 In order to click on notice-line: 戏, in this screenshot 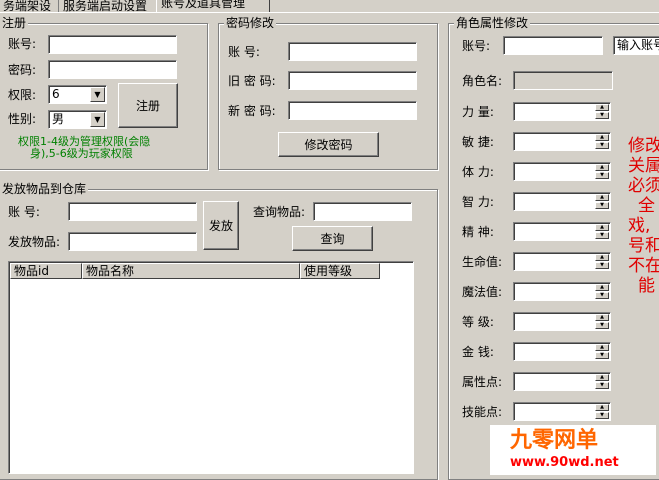, I will do `click(639, 226)`.